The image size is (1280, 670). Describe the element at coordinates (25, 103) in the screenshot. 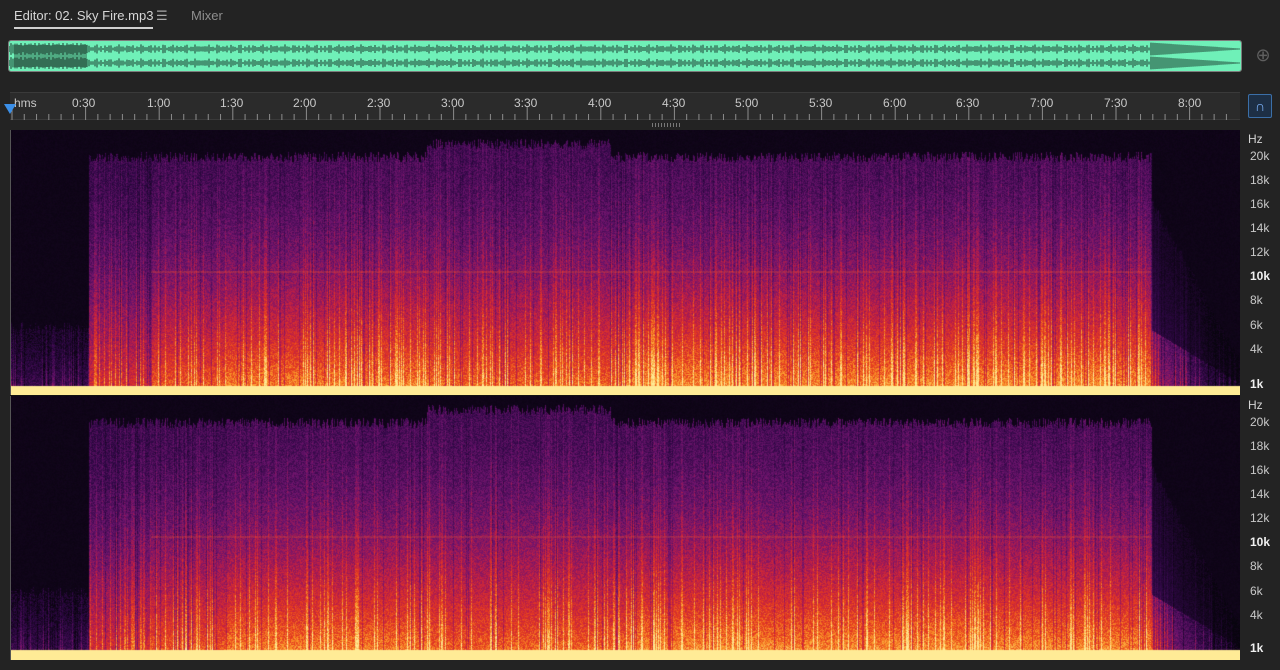

I see `ruler-unit-label: hms` at that location.